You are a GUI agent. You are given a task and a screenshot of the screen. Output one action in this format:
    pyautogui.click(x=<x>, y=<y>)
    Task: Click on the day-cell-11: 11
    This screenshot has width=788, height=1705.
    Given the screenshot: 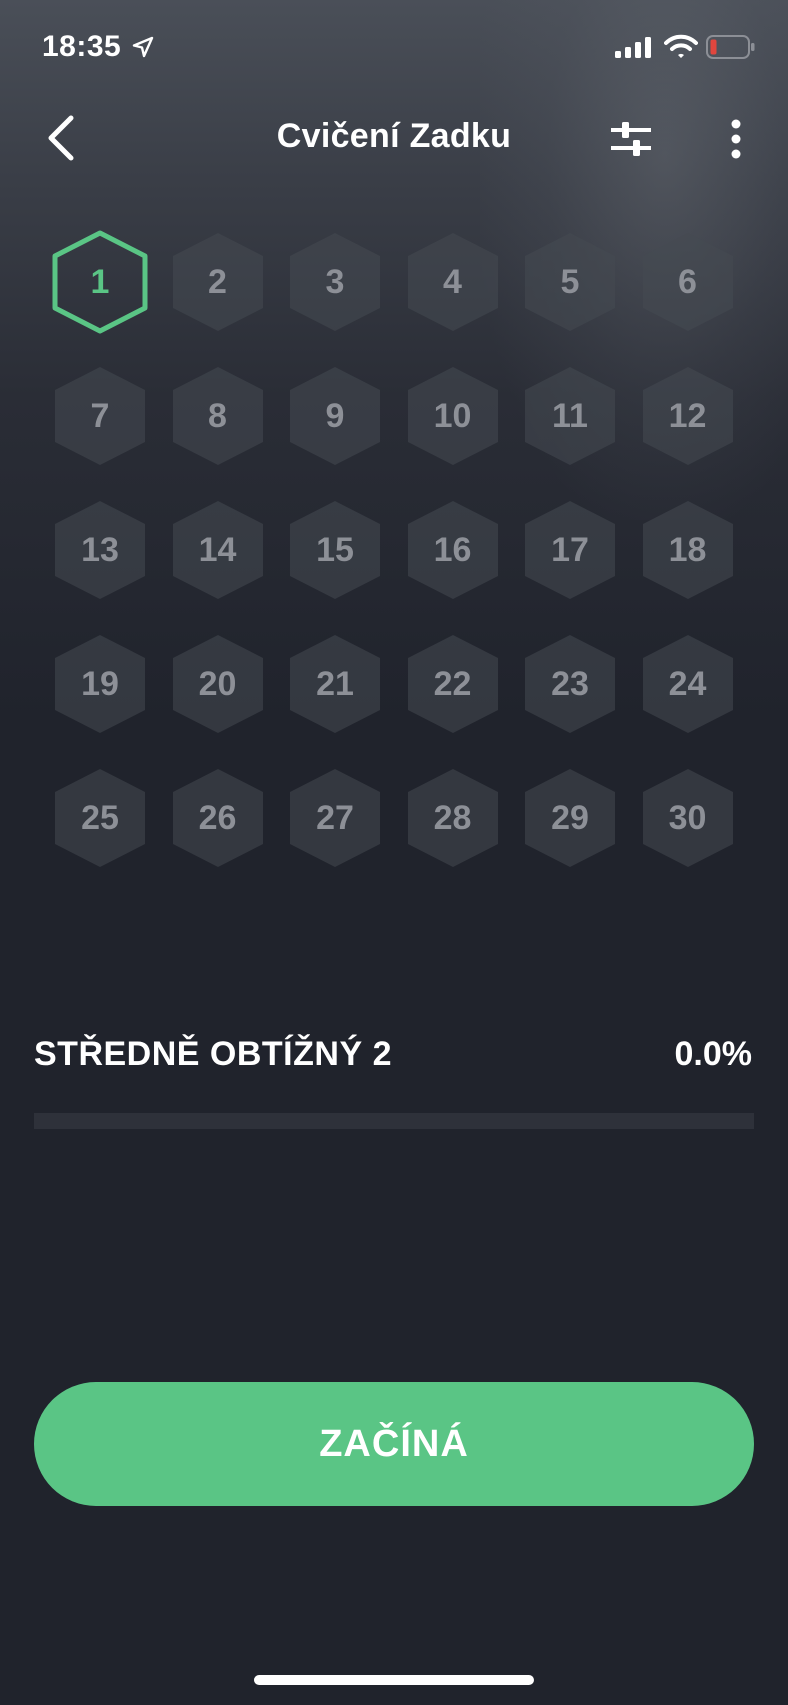 What is the action you would take?
    pyautogui.click(x=570, y=416)
    